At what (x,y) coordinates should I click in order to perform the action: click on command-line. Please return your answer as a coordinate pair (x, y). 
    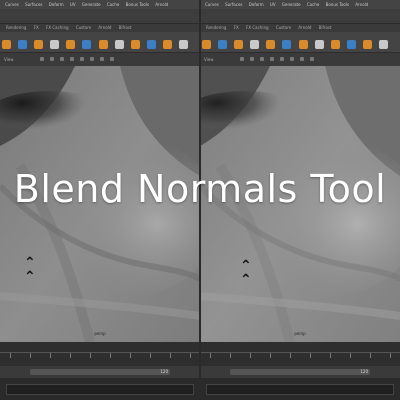
    Looking at the image, I should click on (300, 389).